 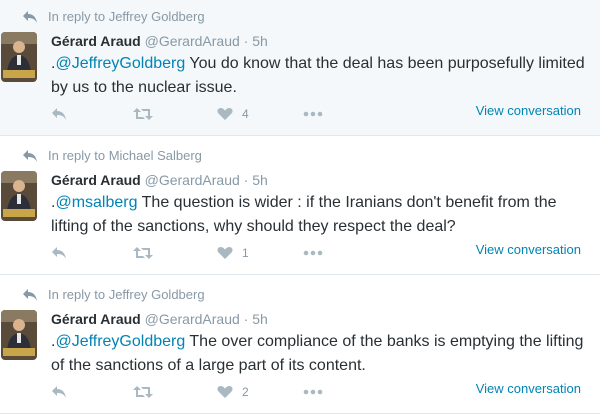 What do you see at coordinates (245, 253) in the screenshot?
I see `like-count: 1` at bounding box center [245, 253].